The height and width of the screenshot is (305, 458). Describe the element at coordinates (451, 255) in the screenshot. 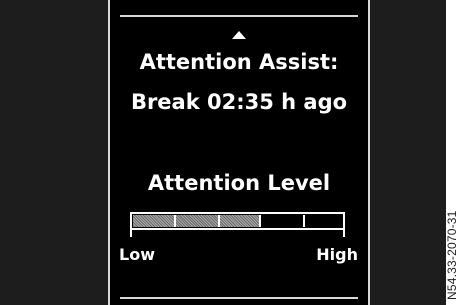

I see `figure-id-label: N54.33-2070-31` at that location.